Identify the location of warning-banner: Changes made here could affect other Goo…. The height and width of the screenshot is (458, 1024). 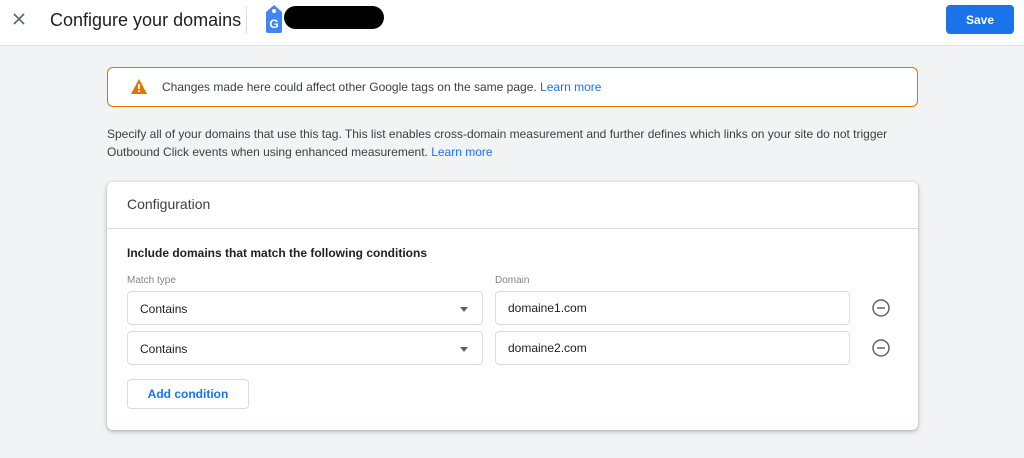
(512, 87).